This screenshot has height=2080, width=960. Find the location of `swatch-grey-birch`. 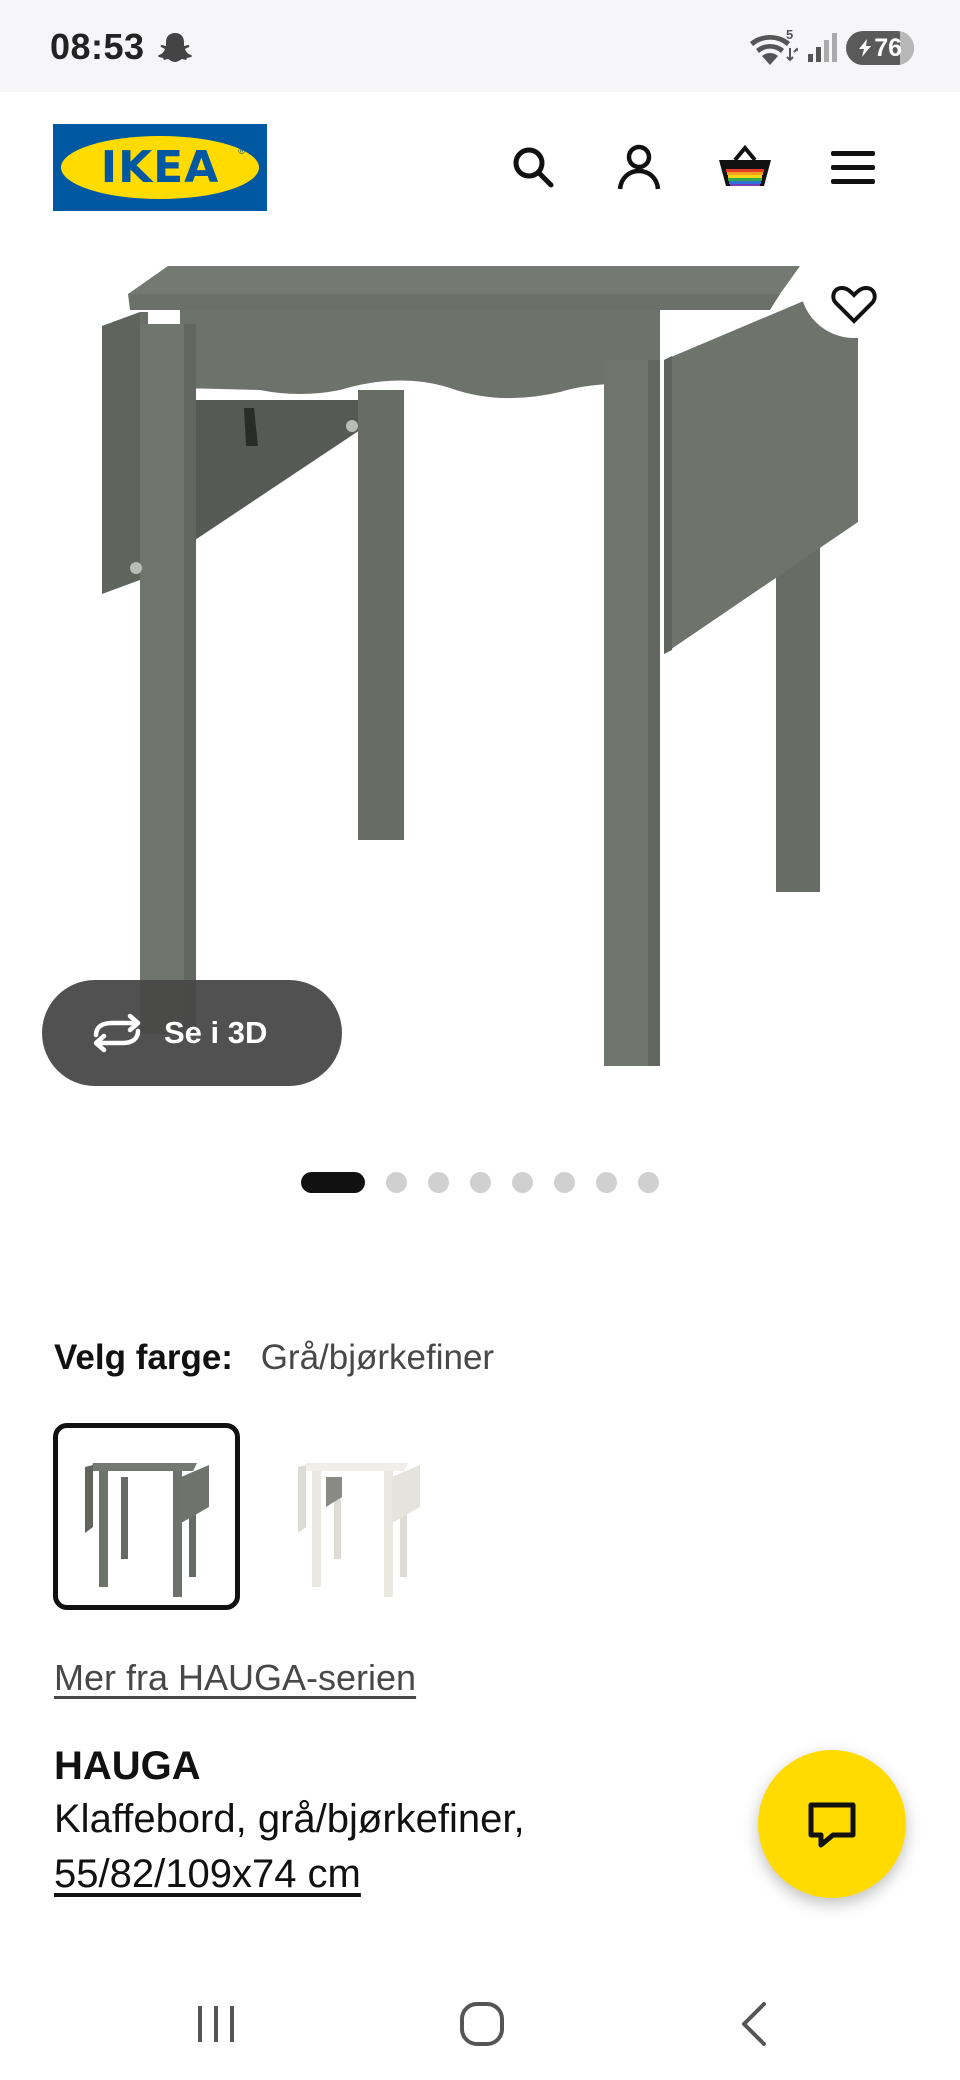

swatch-grey-birch is located at coordinates (146, 1516).